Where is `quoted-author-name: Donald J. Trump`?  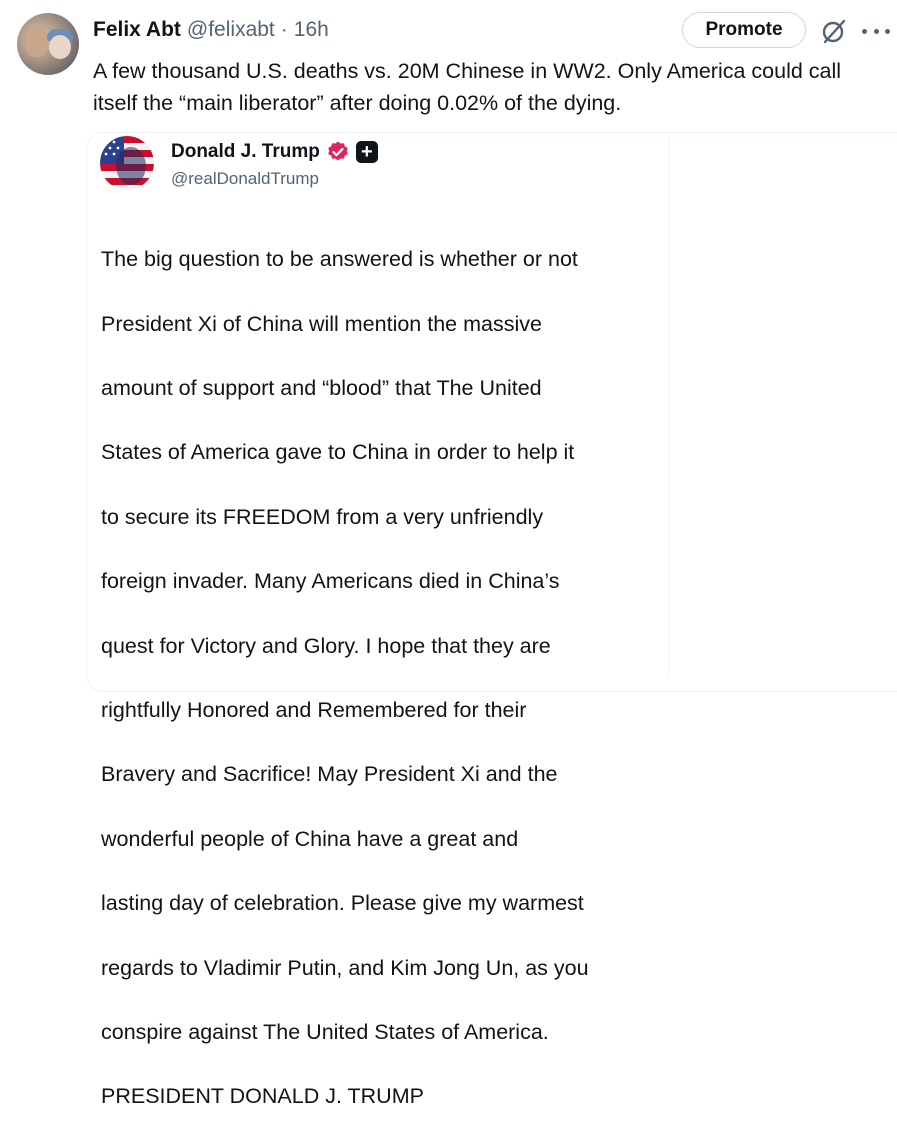 quoted-author-name: Donald J. Trump is located at coordinates (245, 152).